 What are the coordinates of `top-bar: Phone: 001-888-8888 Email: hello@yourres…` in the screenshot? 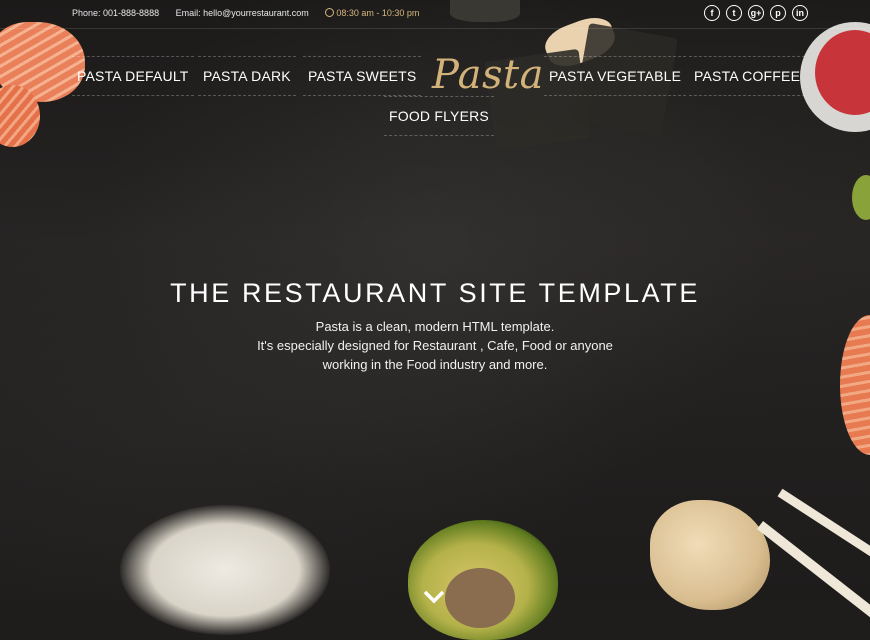 It's located at (435, 14).